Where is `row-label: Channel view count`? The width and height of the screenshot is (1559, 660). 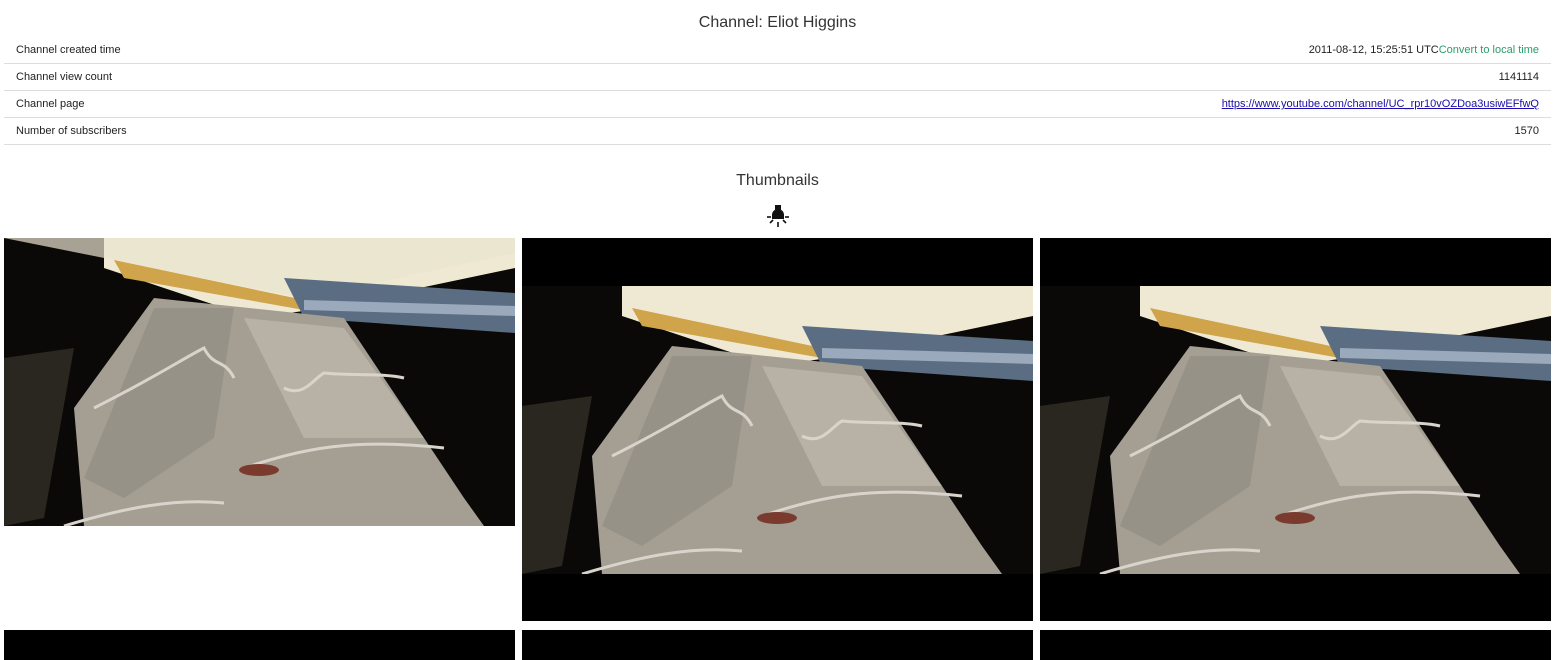
row-label: Channel view count is located at coordinates (64, 77).